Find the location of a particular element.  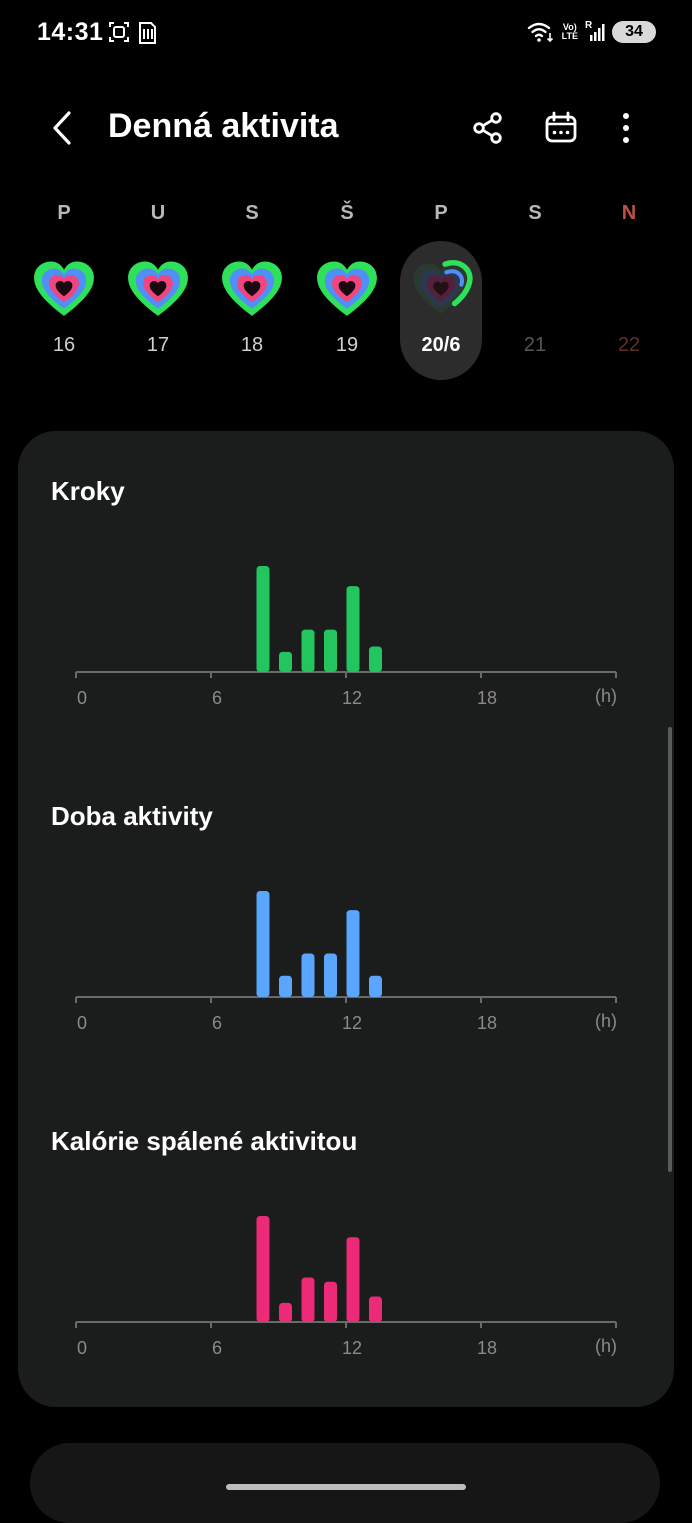

day-item: P 20/6 is located at coordinates (441, 291).